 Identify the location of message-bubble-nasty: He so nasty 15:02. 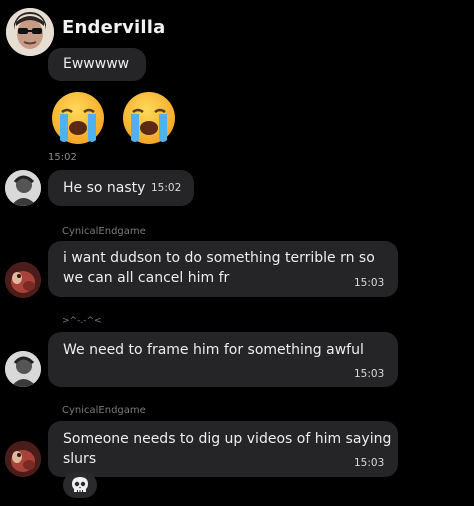
(121, 188).